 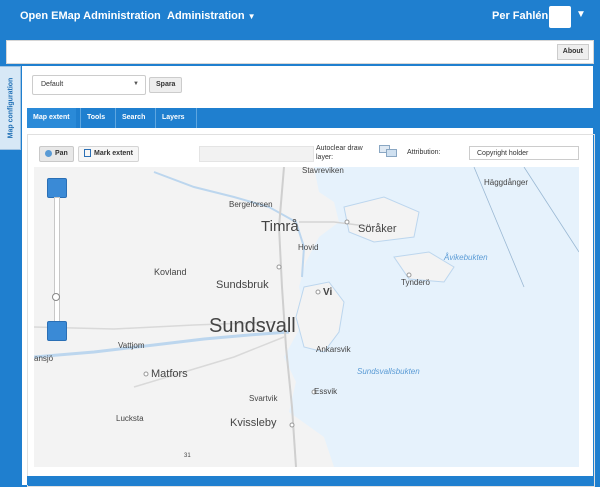 I want to click on map-label: ansjö, so click(x=44, y=358).